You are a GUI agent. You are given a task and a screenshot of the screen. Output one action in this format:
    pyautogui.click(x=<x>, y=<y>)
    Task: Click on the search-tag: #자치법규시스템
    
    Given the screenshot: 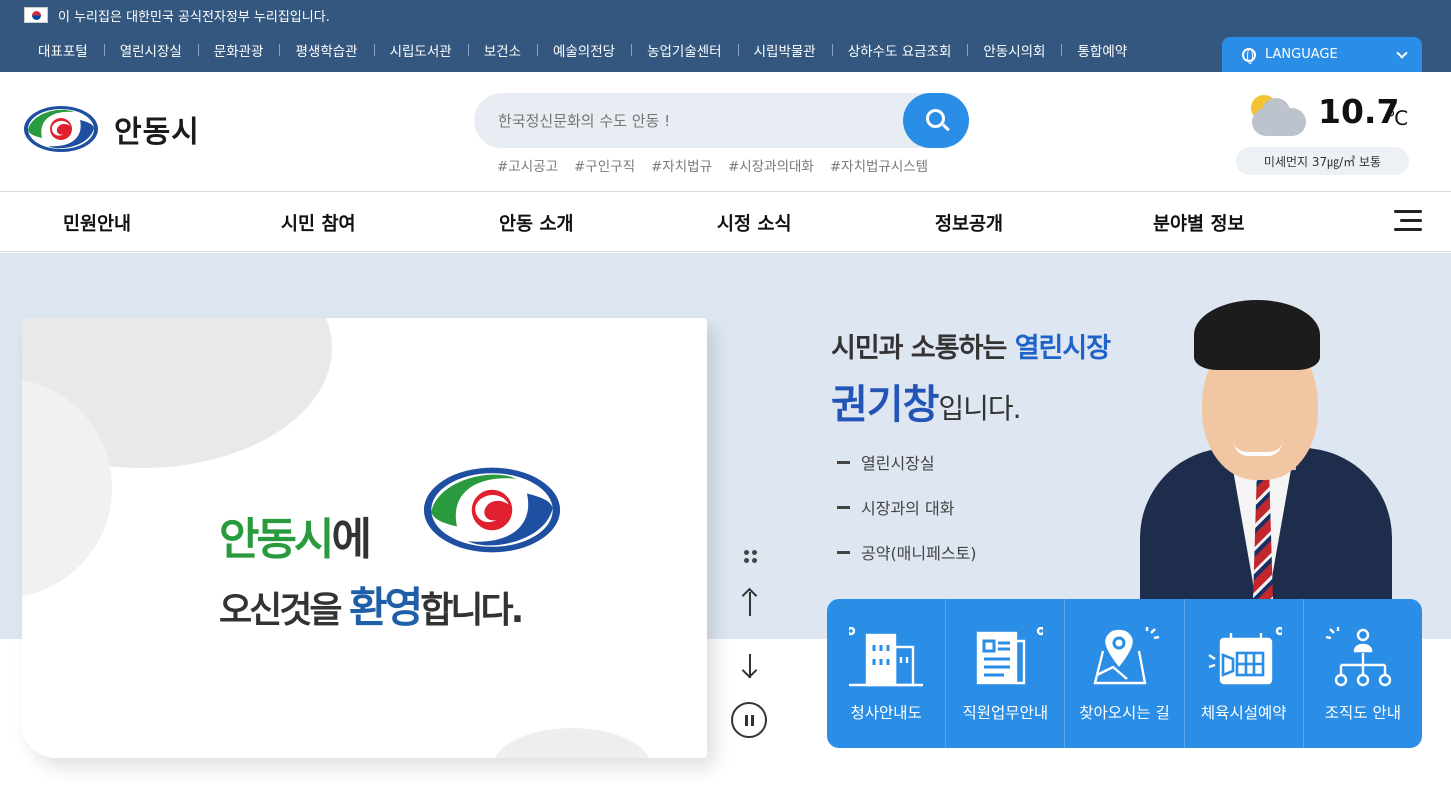 What is the action you would take?
    pyautogui.click(x=879, y=165)
    